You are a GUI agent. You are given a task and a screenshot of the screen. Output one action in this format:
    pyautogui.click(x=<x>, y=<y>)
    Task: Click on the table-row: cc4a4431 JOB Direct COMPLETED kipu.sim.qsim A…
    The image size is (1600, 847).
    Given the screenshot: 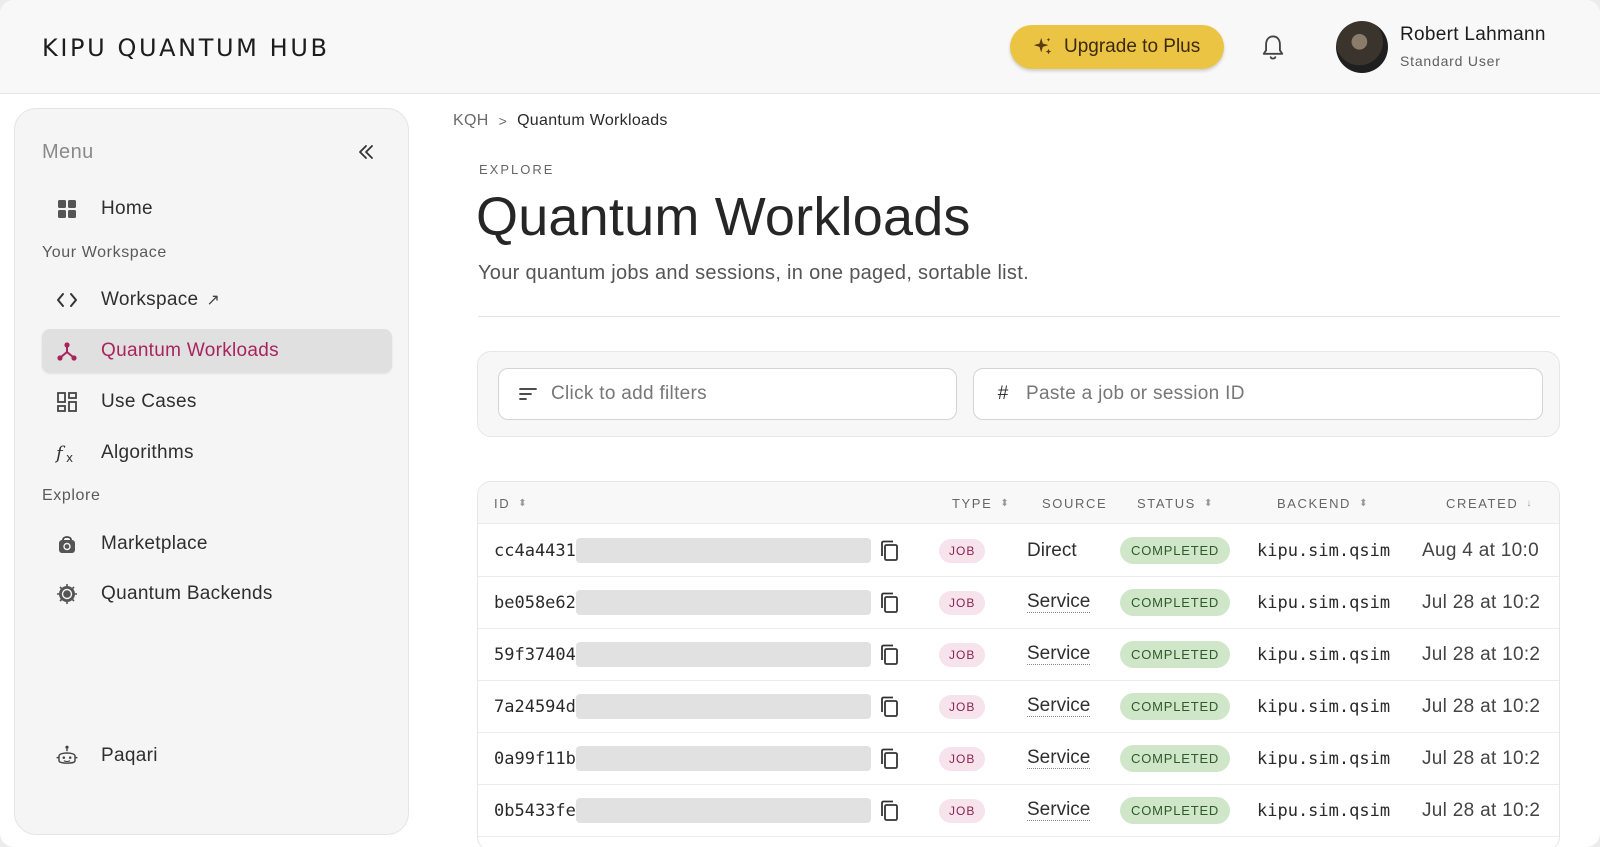 What is the action you would take?
    pyautogui.click(x=1018, y=550)
    